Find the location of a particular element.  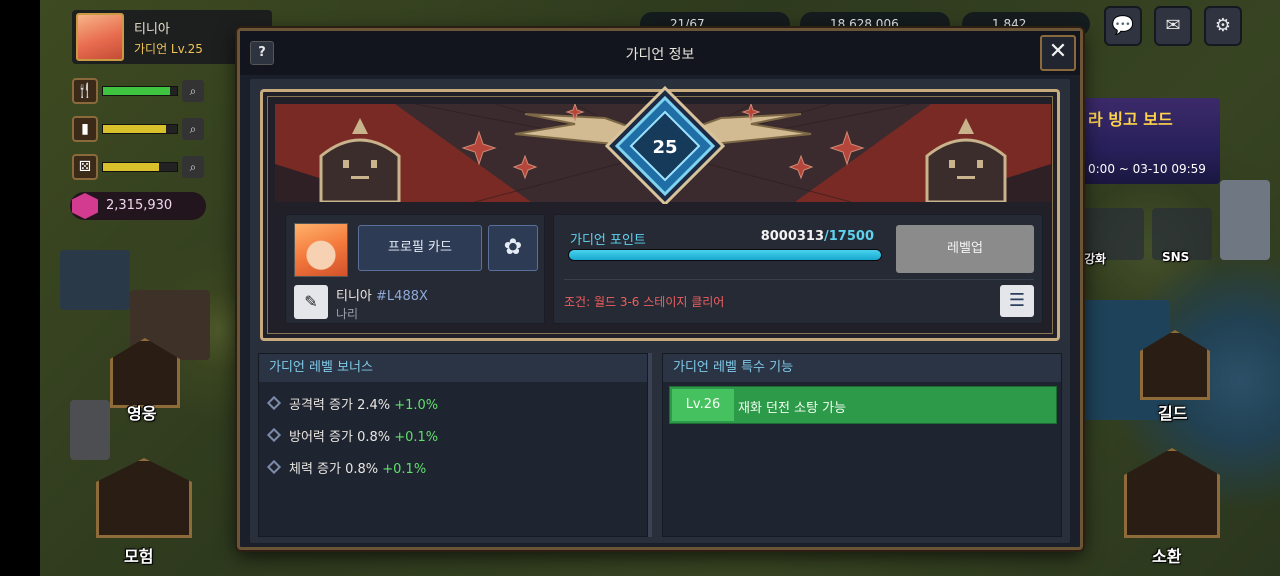

condition-list-button: ☰ is located at coordinates (1017, 301).